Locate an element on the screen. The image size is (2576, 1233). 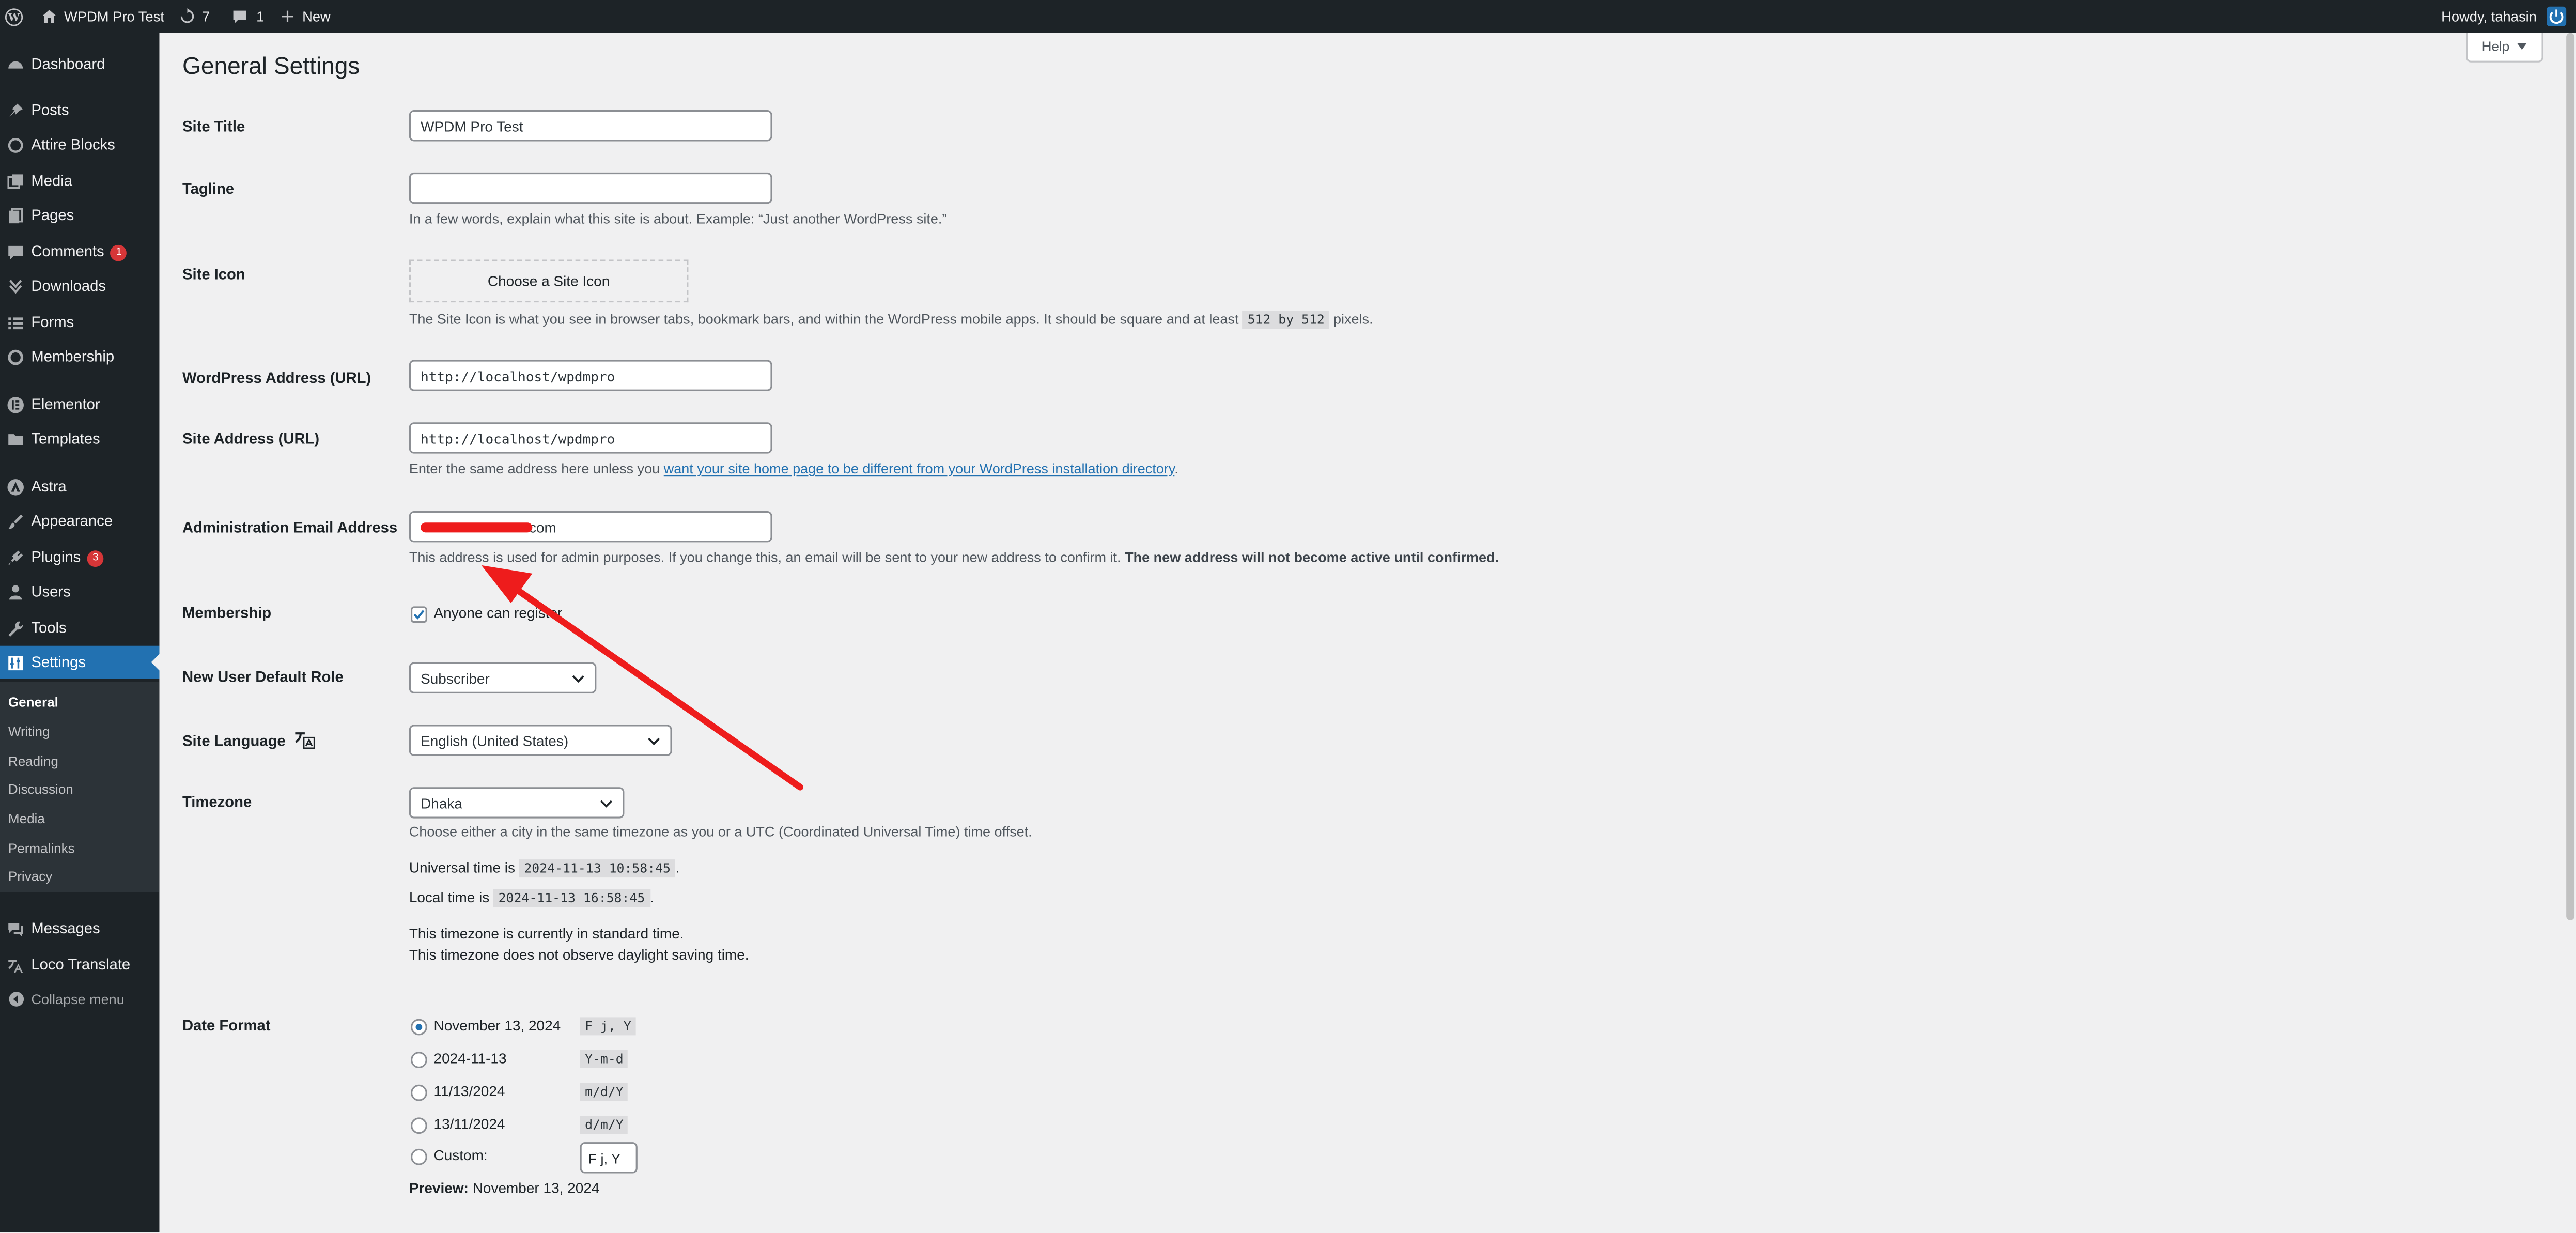
page-scrollbar is located at coordinates (2570, 476).